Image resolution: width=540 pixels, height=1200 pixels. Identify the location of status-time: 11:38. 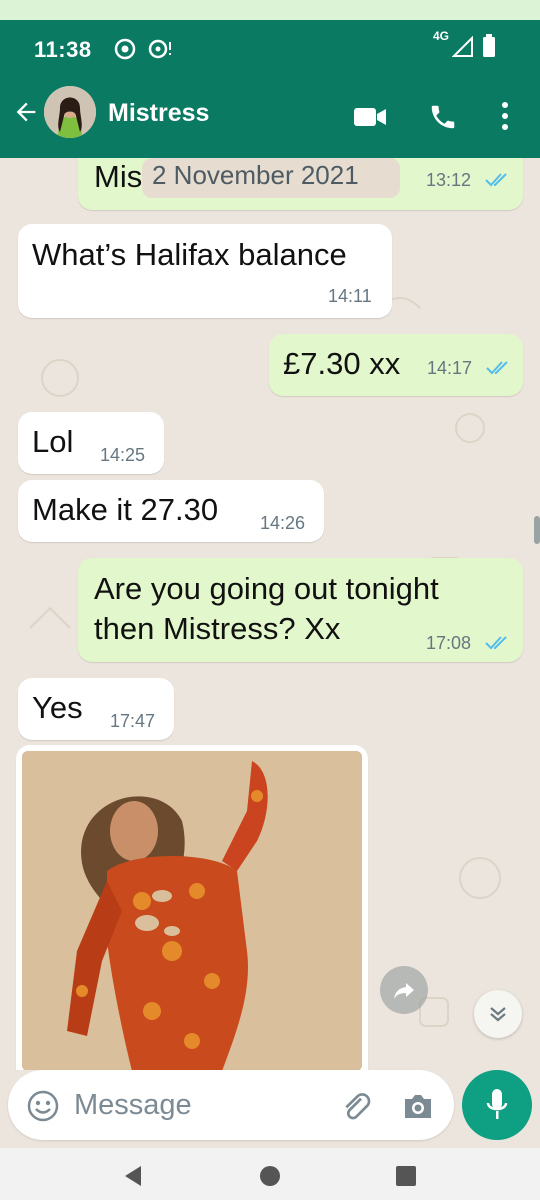
(63, 49).